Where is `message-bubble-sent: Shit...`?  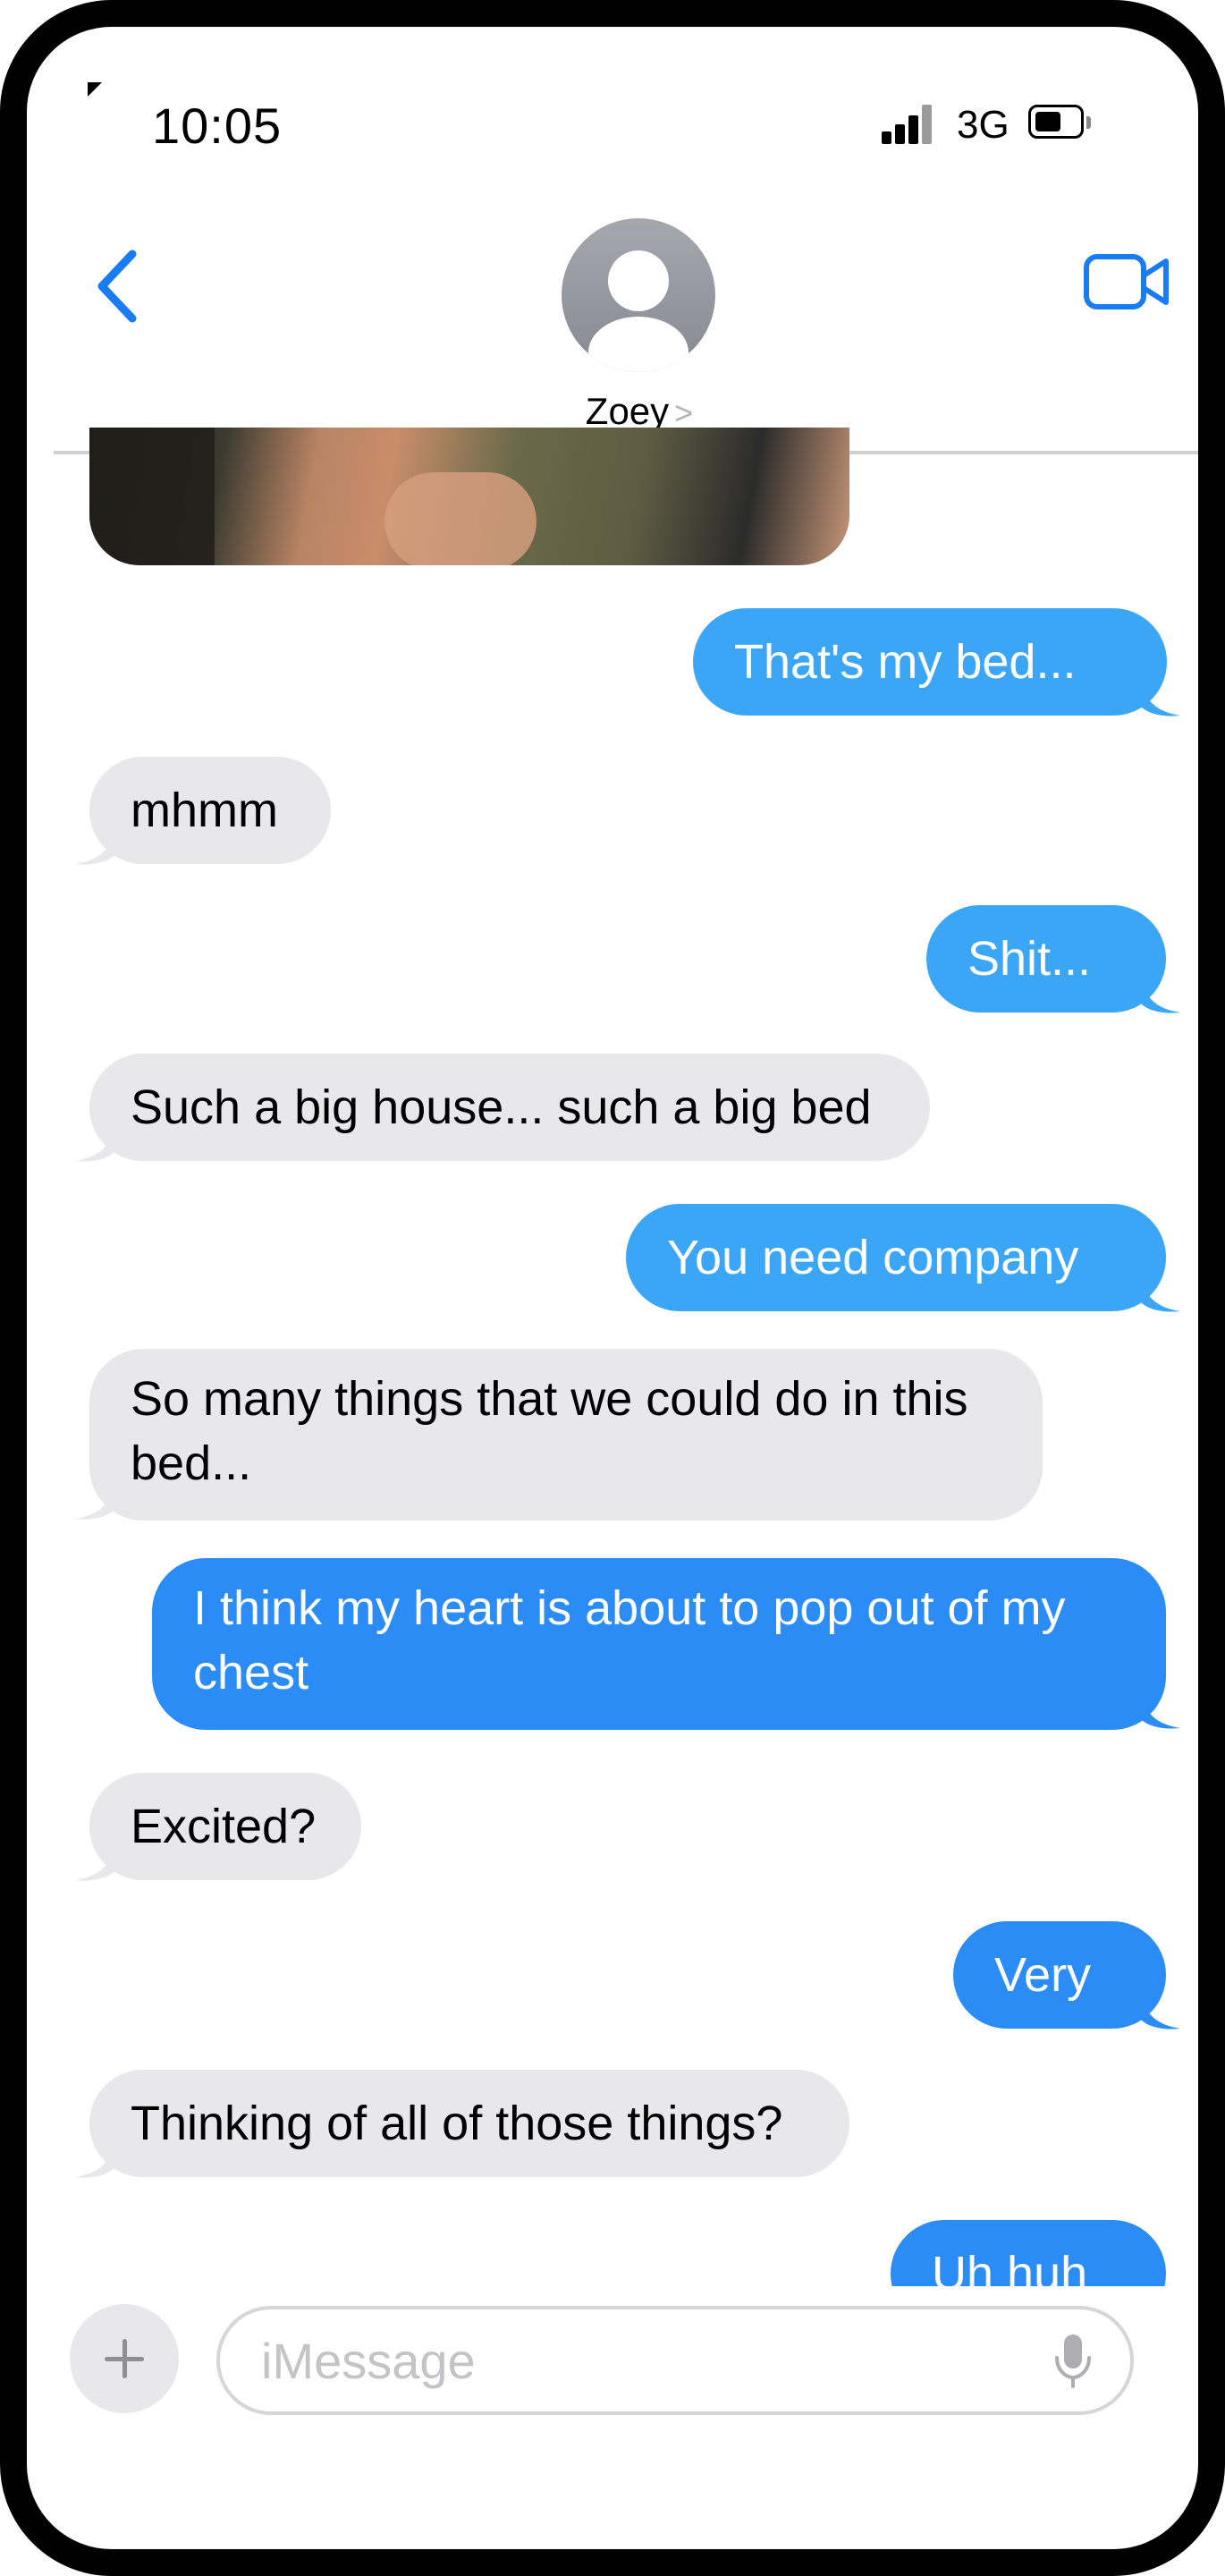
message-bubble-sent: Shit... is located at coordinates (1046, 959).